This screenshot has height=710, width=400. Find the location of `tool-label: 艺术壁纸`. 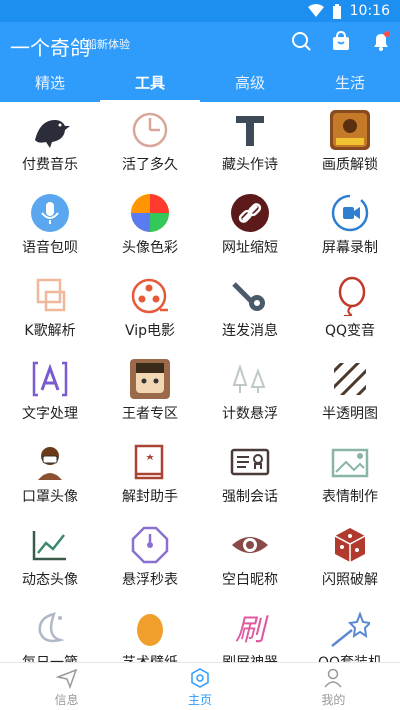

tool-label: 艺术壁纸 is located at coordinates (150, 657).